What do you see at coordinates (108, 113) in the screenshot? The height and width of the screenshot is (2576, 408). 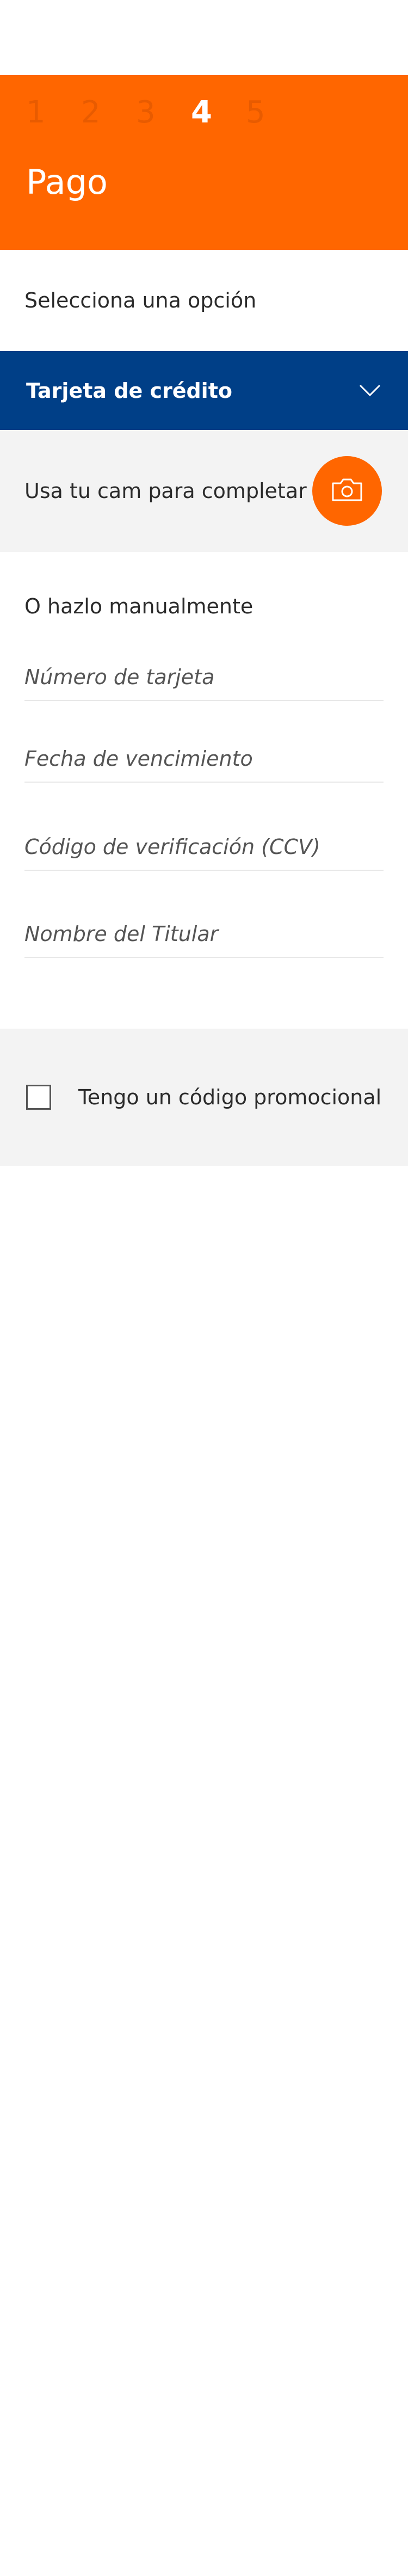 I see `step-2: 2` at bounding box center [108, 113].